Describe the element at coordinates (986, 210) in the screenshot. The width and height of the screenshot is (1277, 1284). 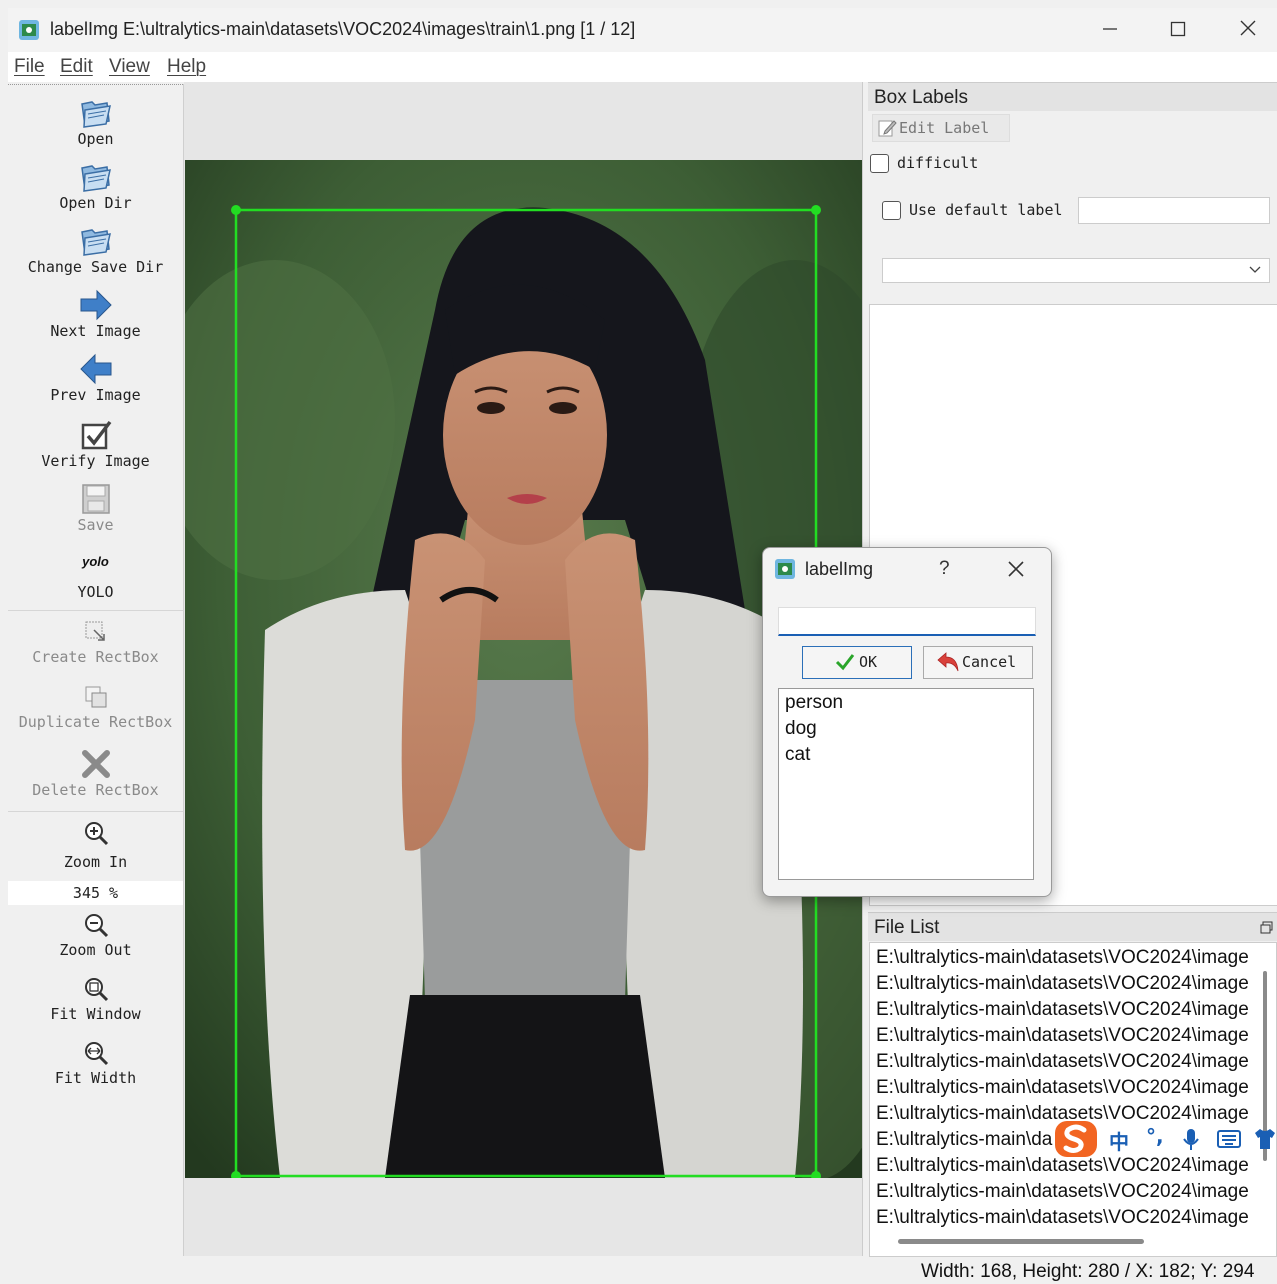
I see `use-default-label-label: Use default label` at that location.